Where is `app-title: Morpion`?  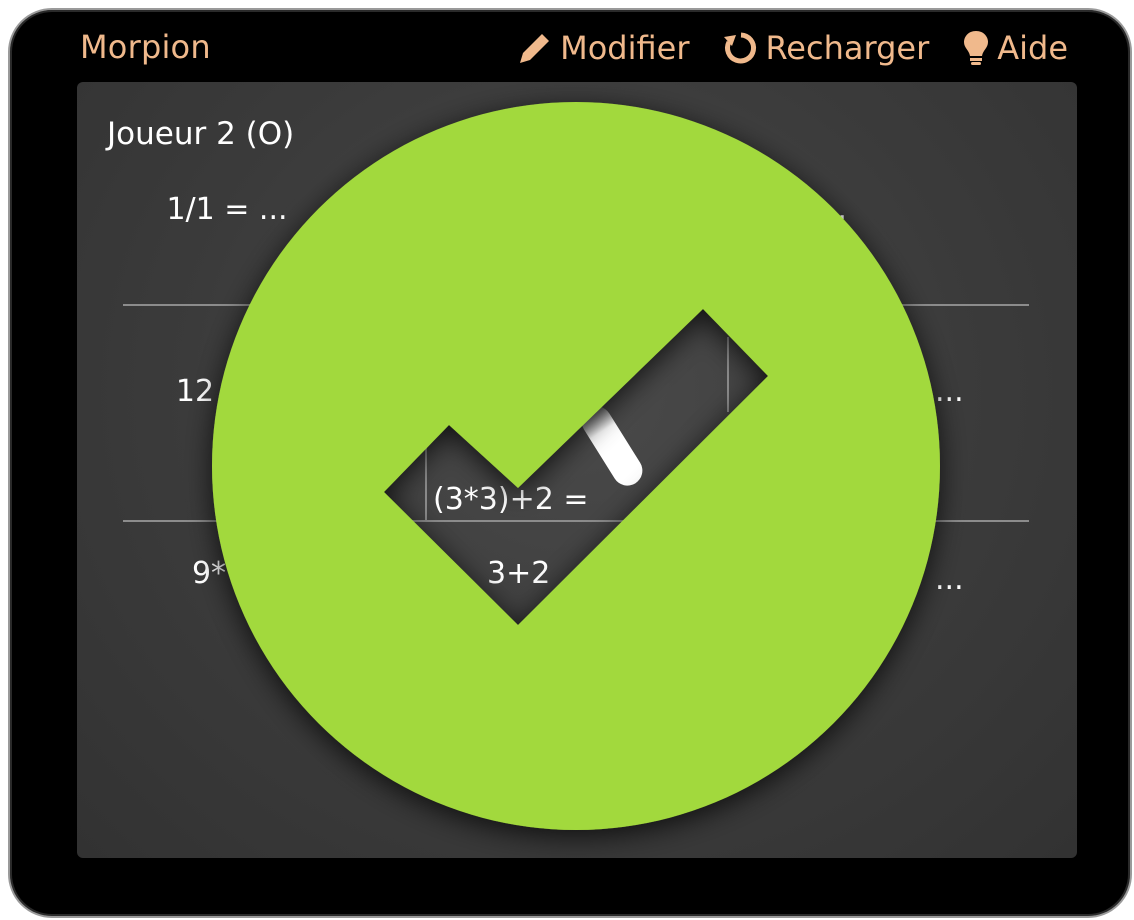 app-title: Morpion is located at coordinates (145, 47).